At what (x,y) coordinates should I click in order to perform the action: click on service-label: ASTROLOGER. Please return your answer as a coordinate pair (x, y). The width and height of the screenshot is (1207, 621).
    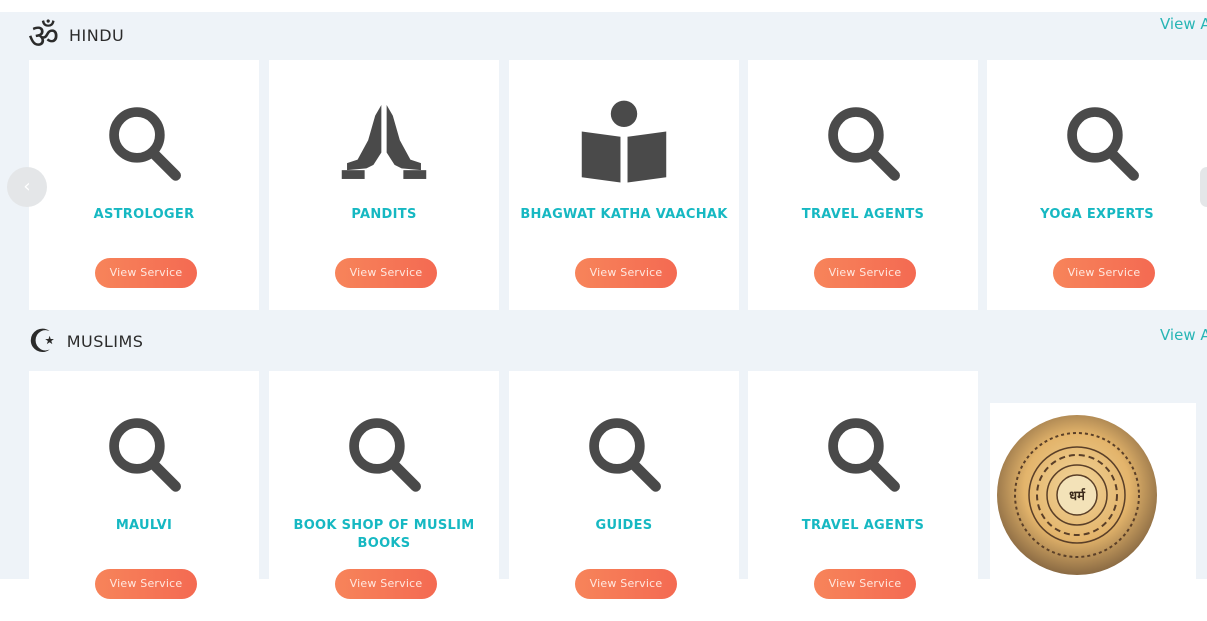
    Looking at the image, I should click on (144, 214).